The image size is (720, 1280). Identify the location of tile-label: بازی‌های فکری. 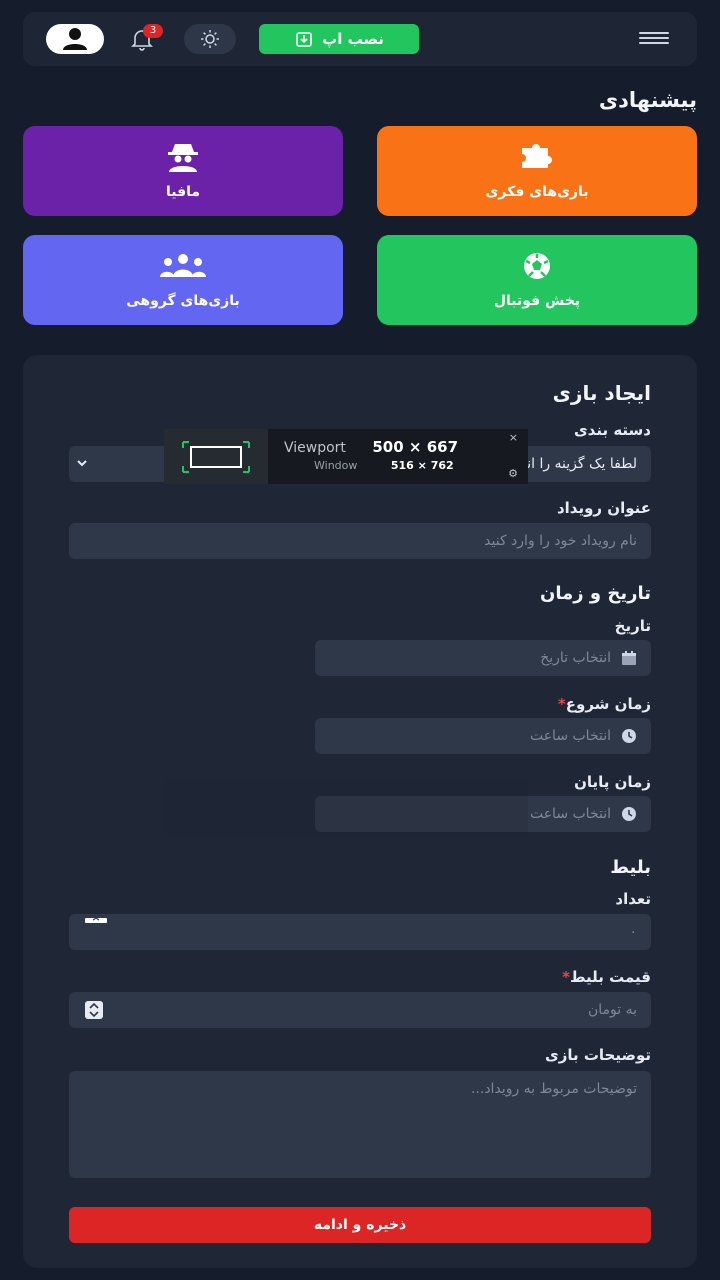
(537, 192).